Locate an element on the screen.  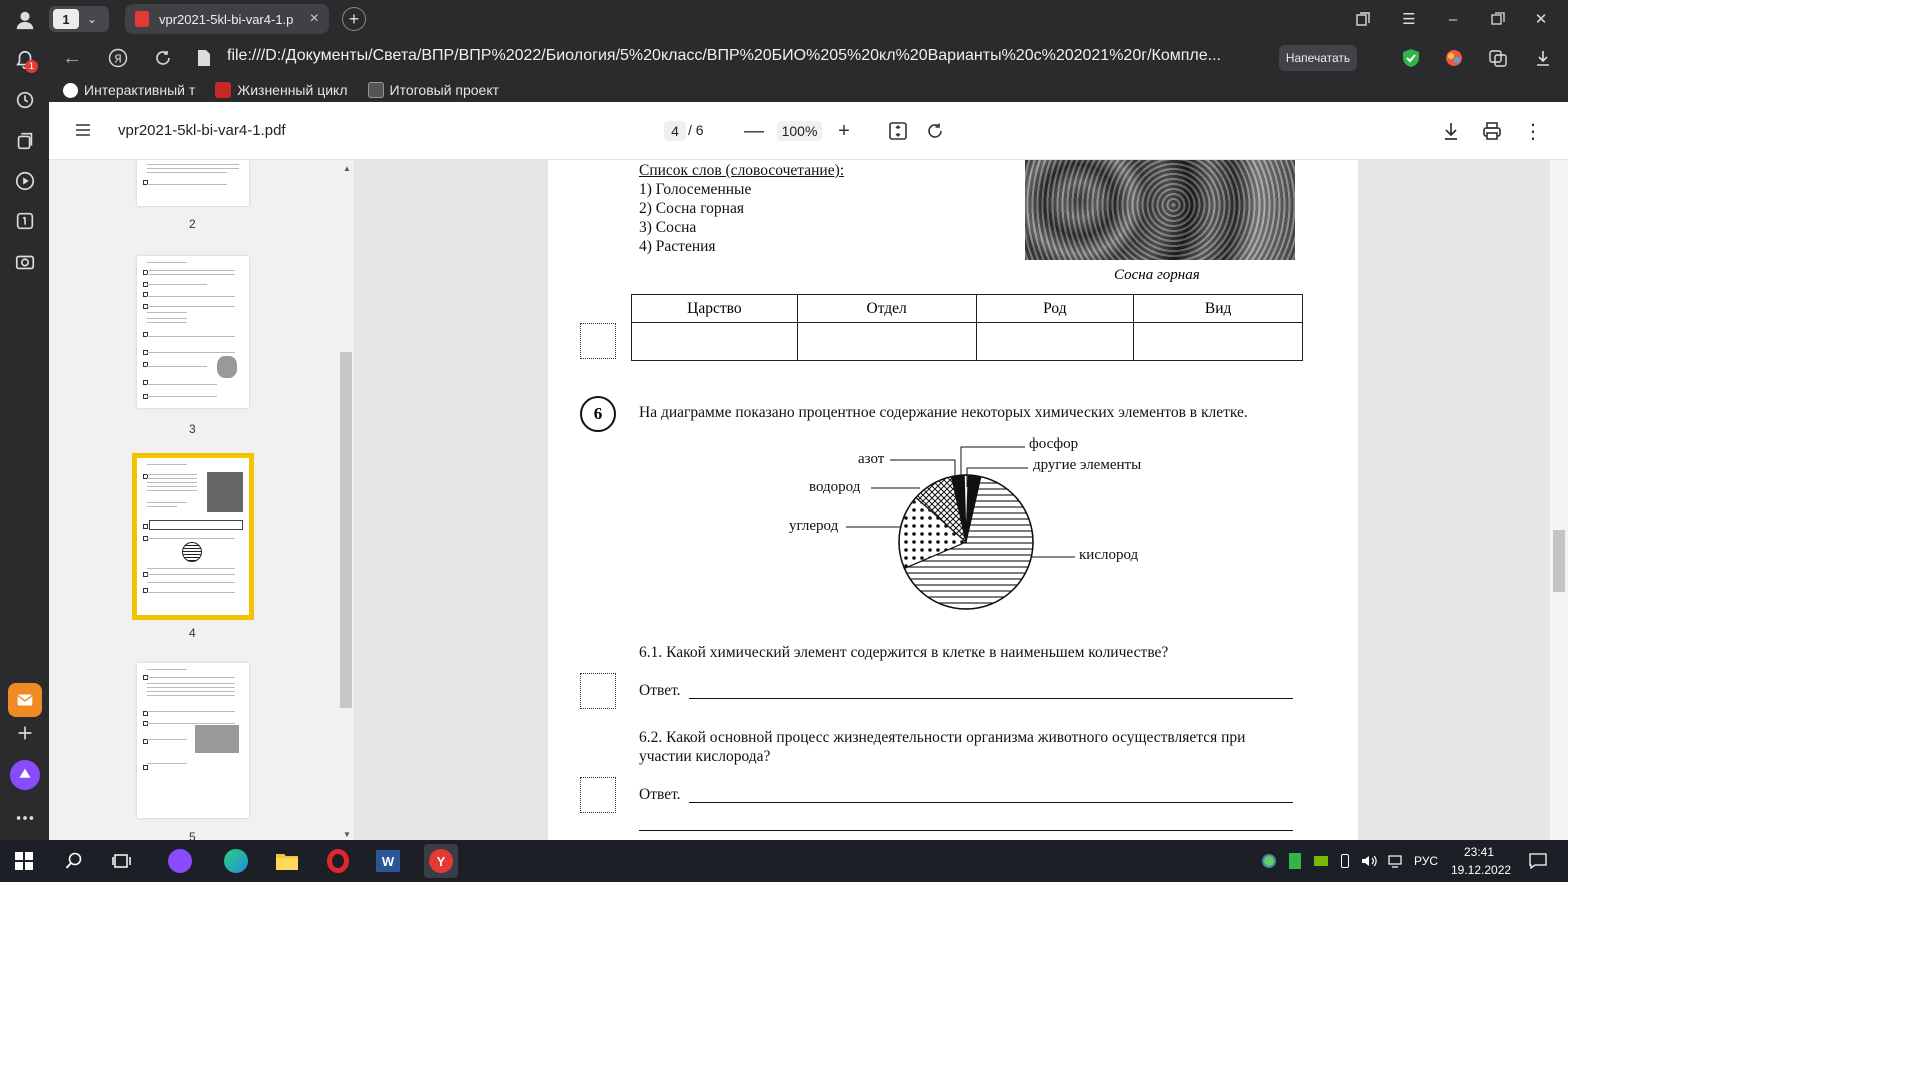
clock-time: 23:41 is located at coordinates (1479, 852).